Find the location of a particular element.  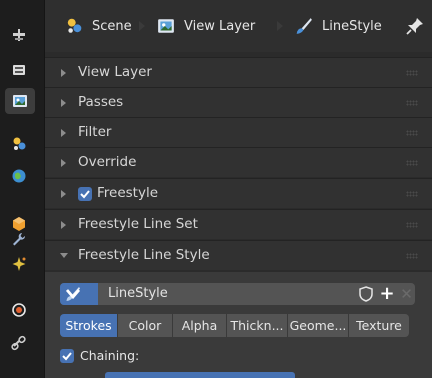

tab-constraints is located at coordinates (19, 343).